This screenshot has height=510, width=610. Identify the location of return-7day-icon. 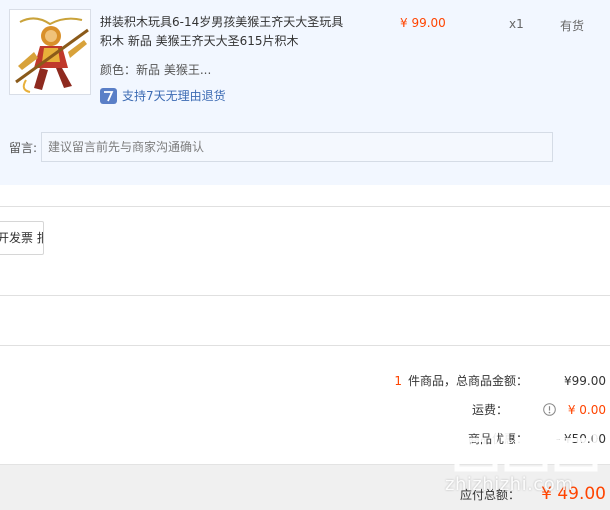
(108, 95).